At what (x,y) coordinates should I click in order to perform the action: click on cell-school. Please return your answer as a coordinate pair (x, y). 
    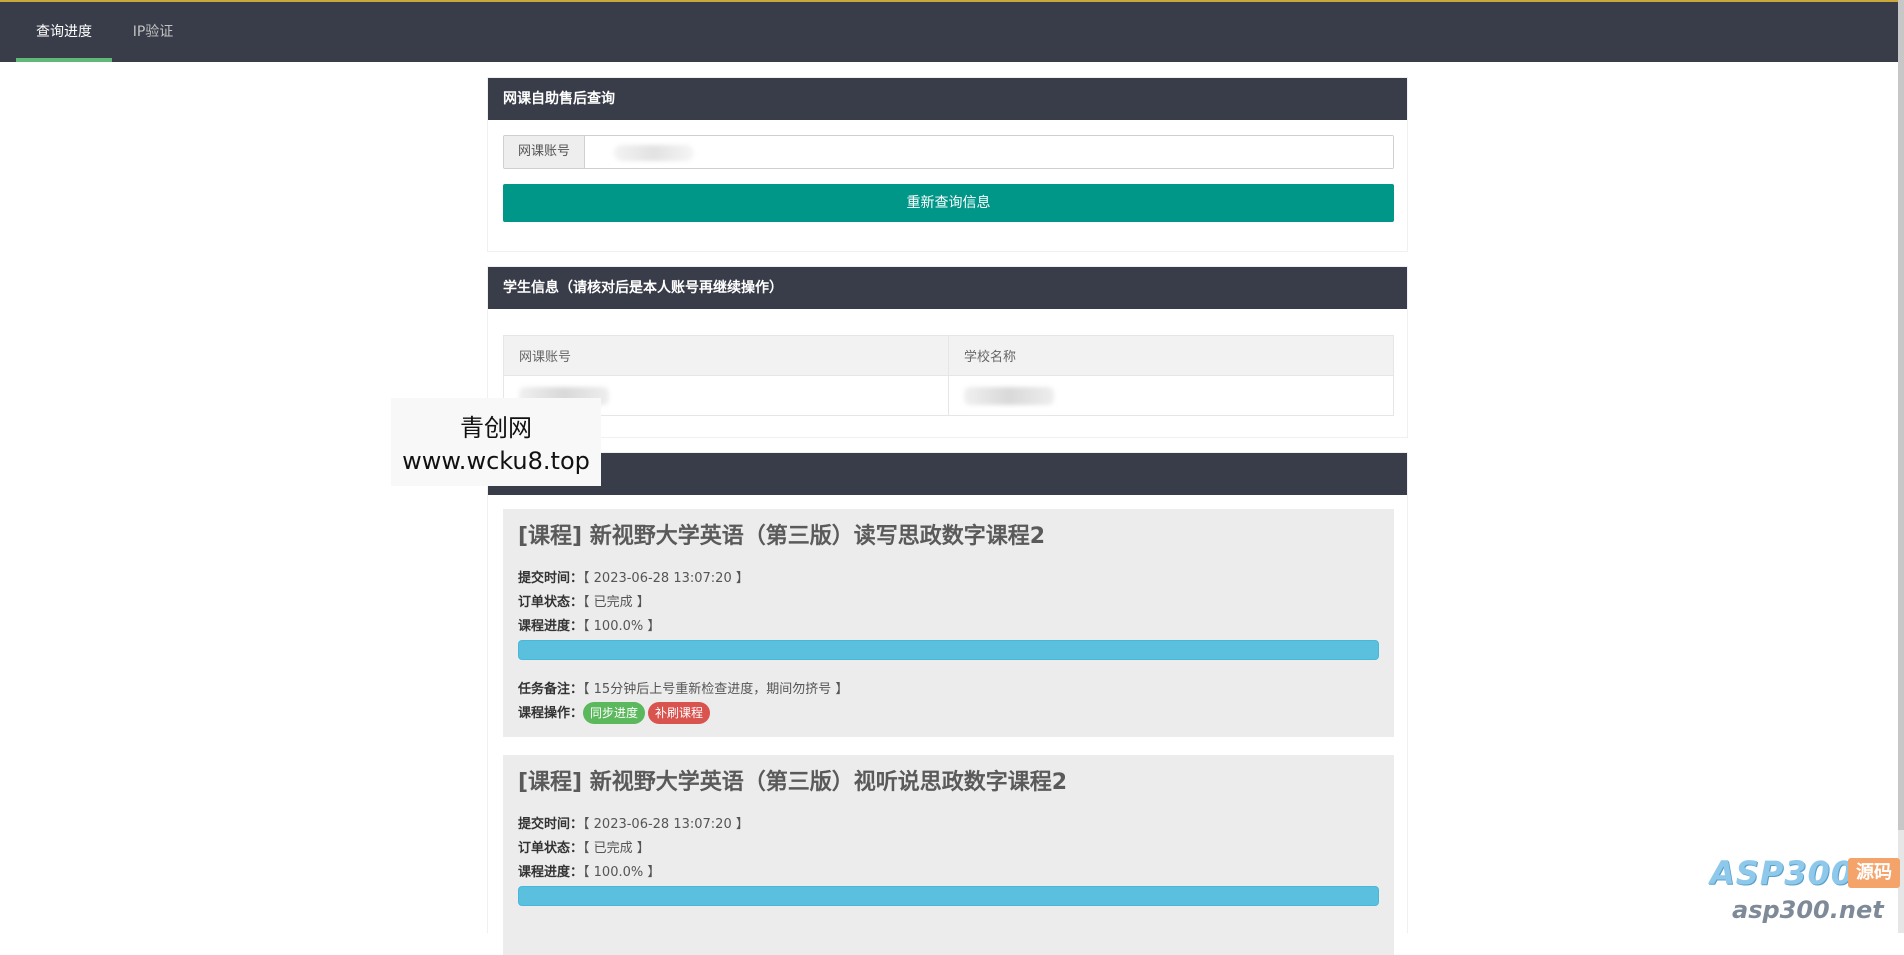
    Looking at the image, I should click on (1171, 395).